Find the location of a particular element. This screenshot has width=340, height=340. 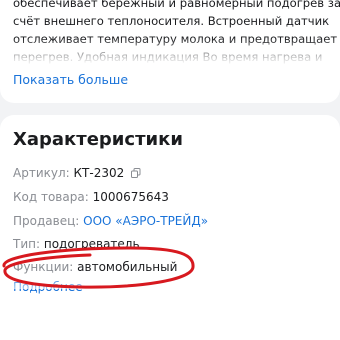

spec-row-code: Код товара: 1000675643 is located at coordinates (91, 197).